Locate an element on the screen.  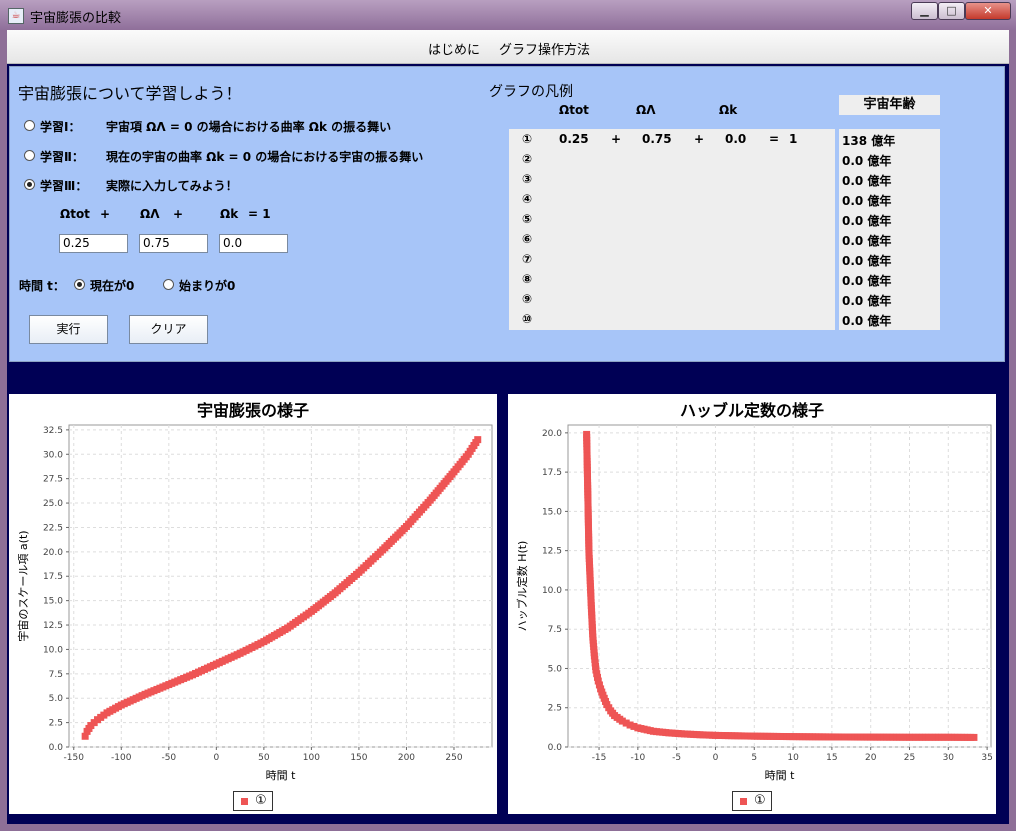
legend-row-one: 1 is located at coordinates (793, 139).